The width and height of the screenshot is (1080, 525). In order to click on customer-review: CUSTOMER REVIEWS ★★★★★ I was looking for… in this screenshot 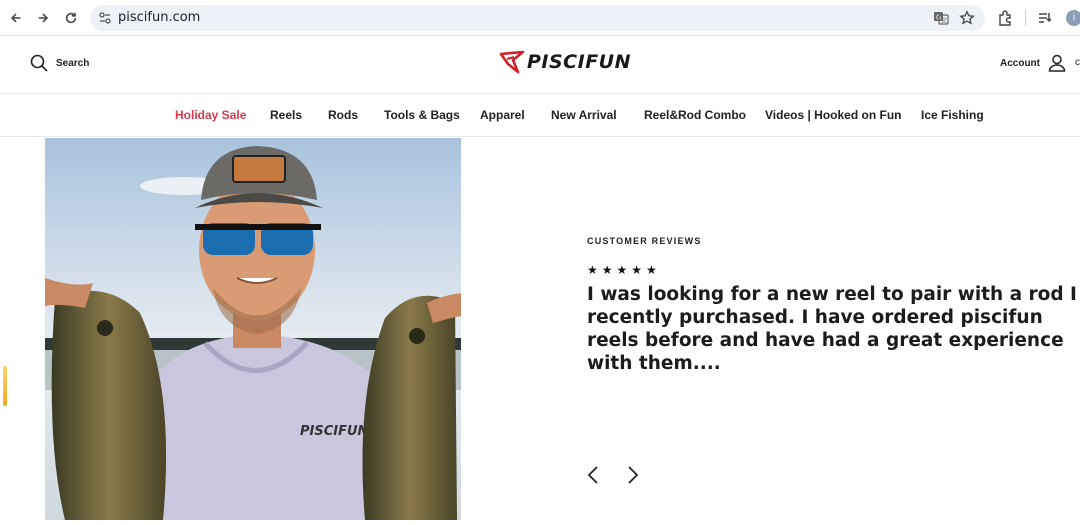, I will do `click(832, 305)`.